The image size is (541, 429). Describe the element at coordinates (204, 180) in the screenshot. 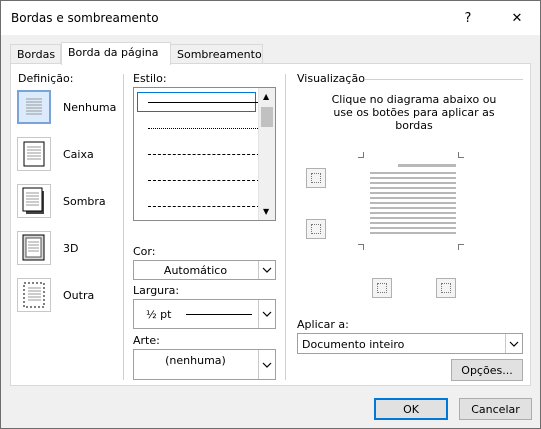

I see `style-option-dashed` at that location.